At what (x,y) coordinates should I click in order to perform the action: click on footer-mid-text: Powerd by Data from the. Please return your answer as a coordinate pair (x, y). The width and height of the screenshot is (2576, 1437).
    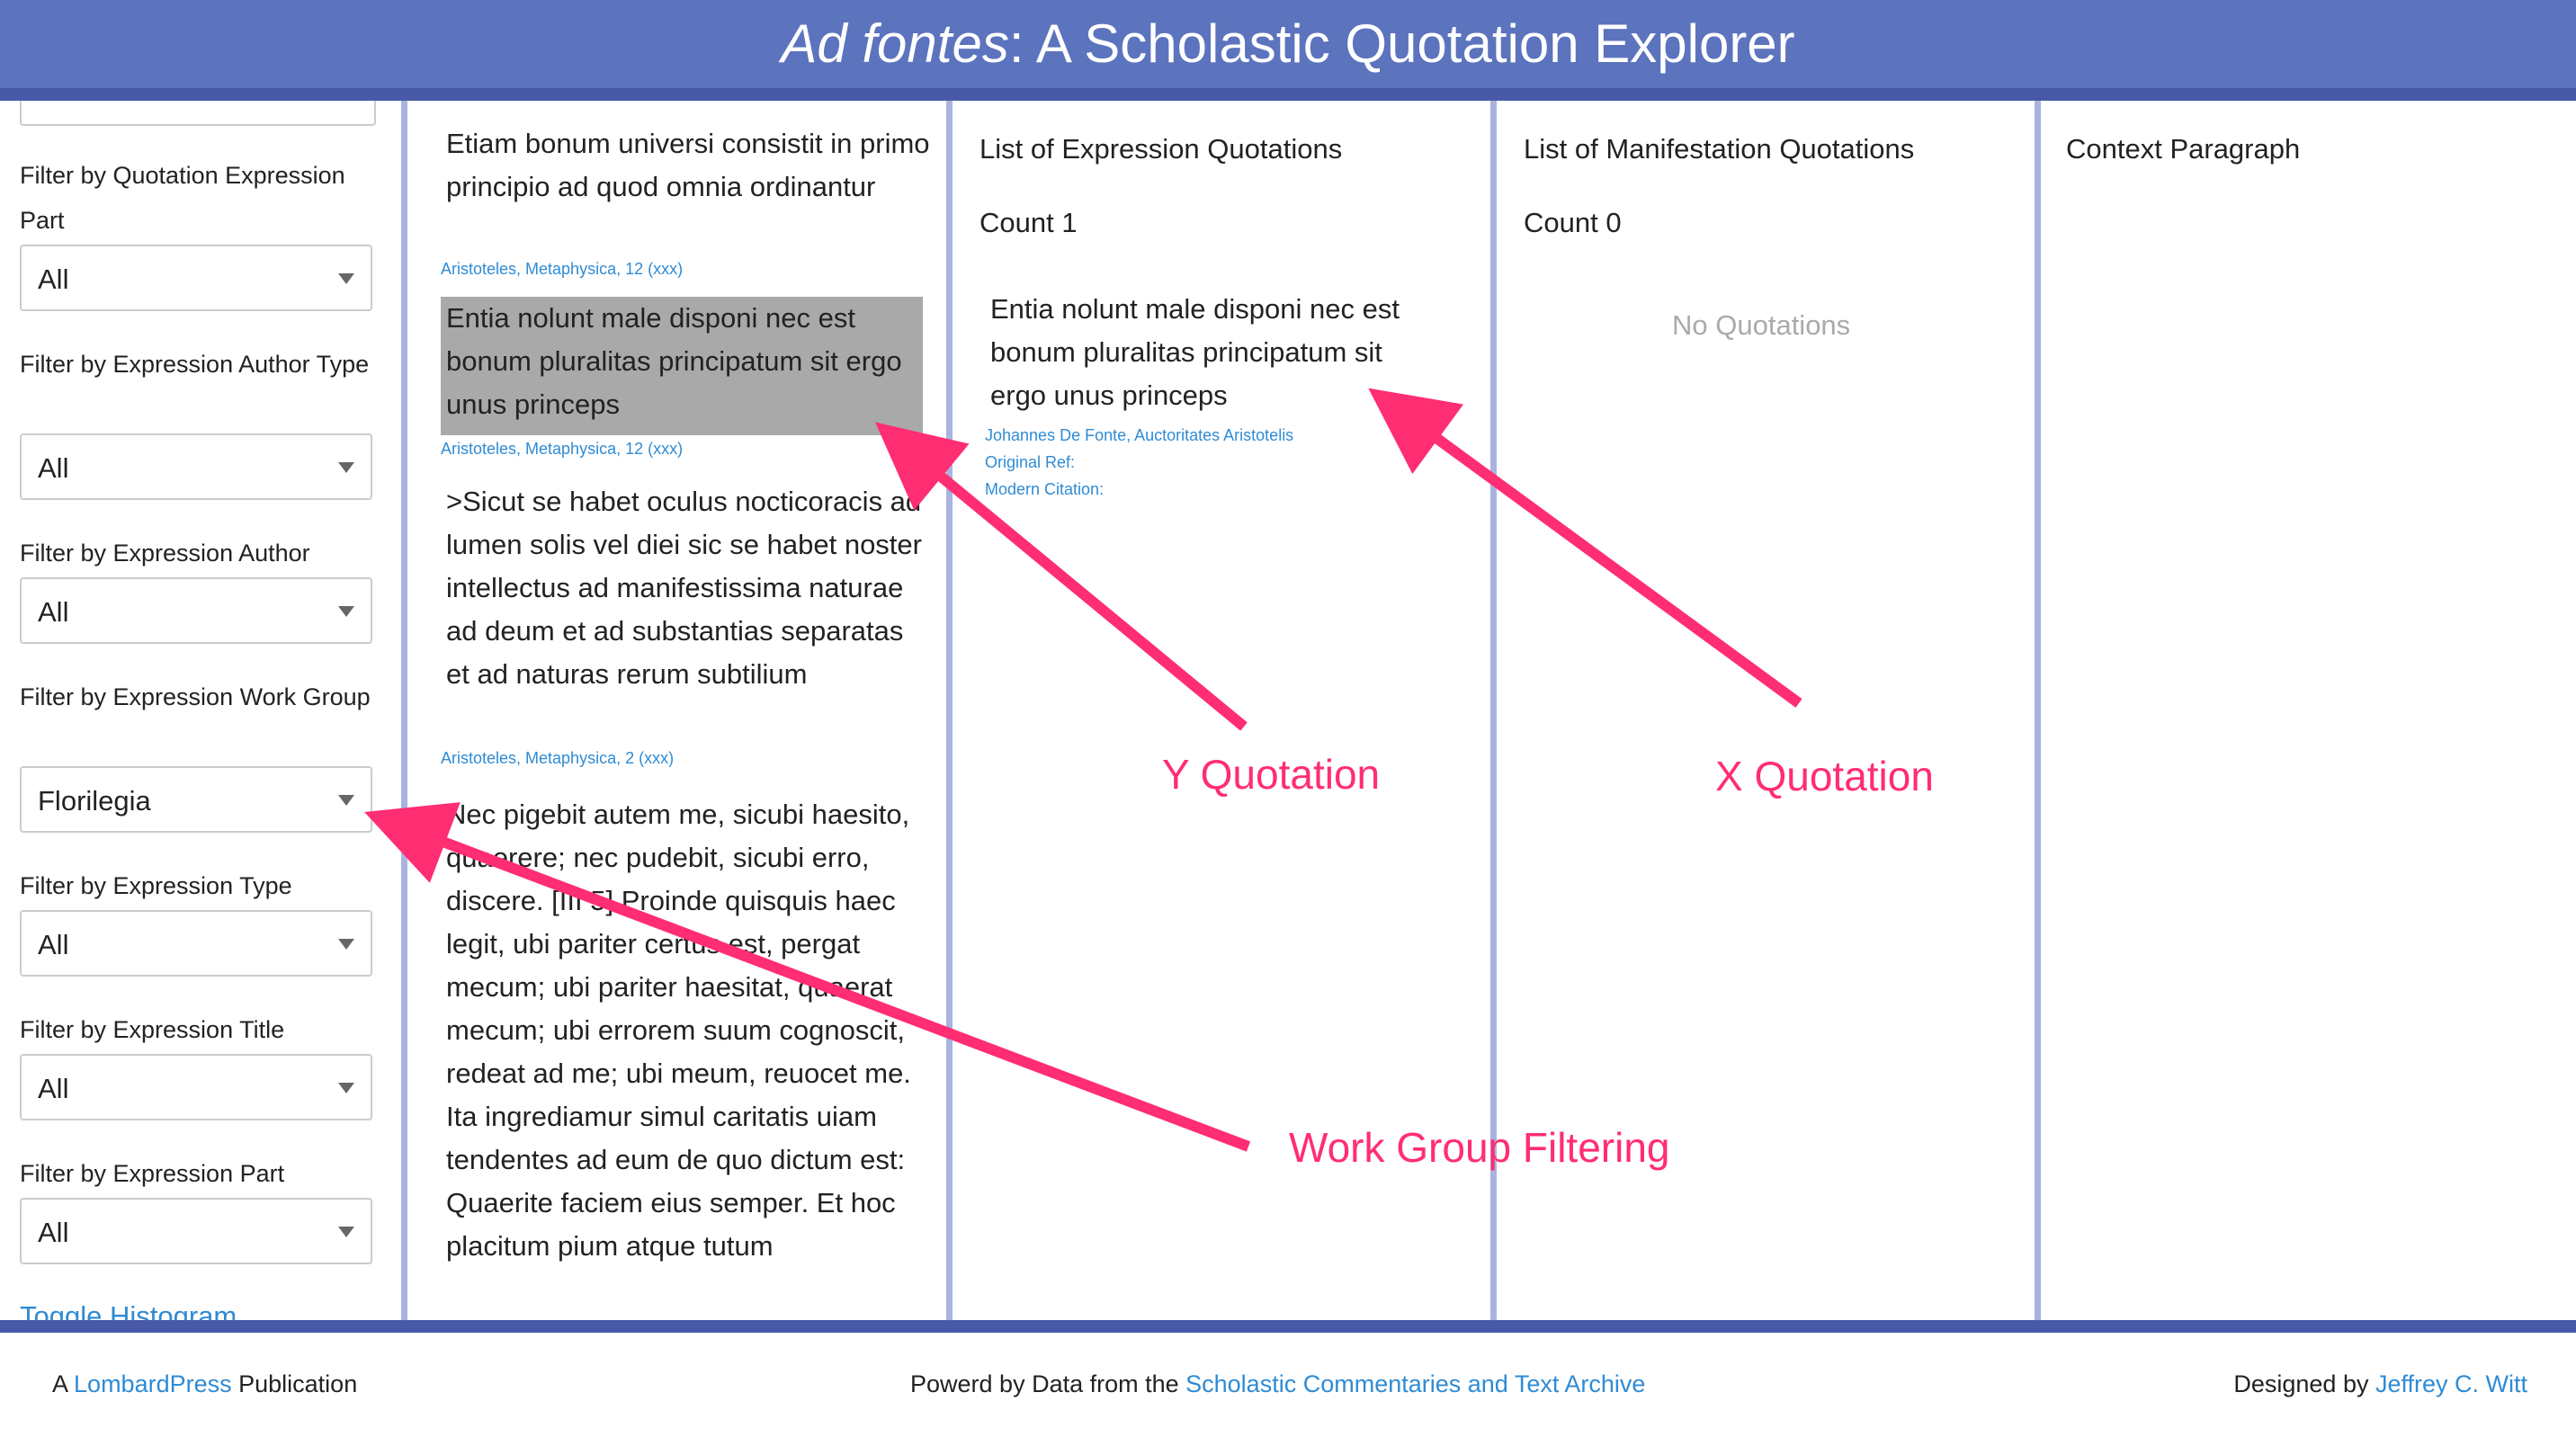
    Looking at the image, I should click on (1048, 1383).